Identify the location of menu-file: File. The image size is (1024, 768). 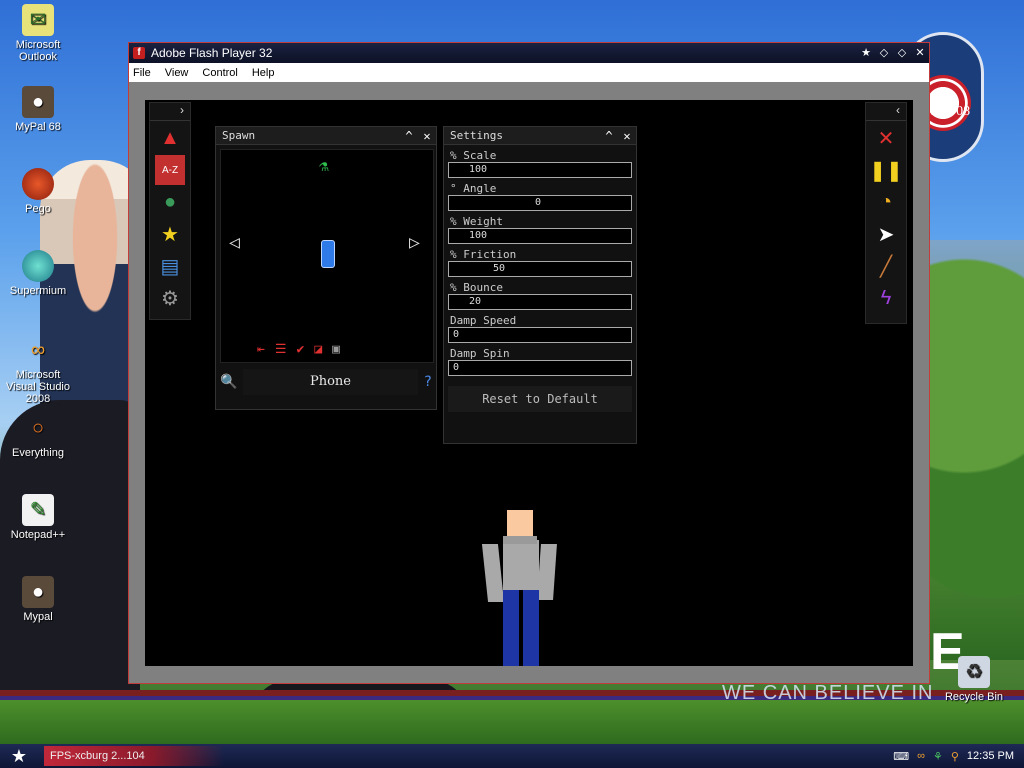
(142, 73).